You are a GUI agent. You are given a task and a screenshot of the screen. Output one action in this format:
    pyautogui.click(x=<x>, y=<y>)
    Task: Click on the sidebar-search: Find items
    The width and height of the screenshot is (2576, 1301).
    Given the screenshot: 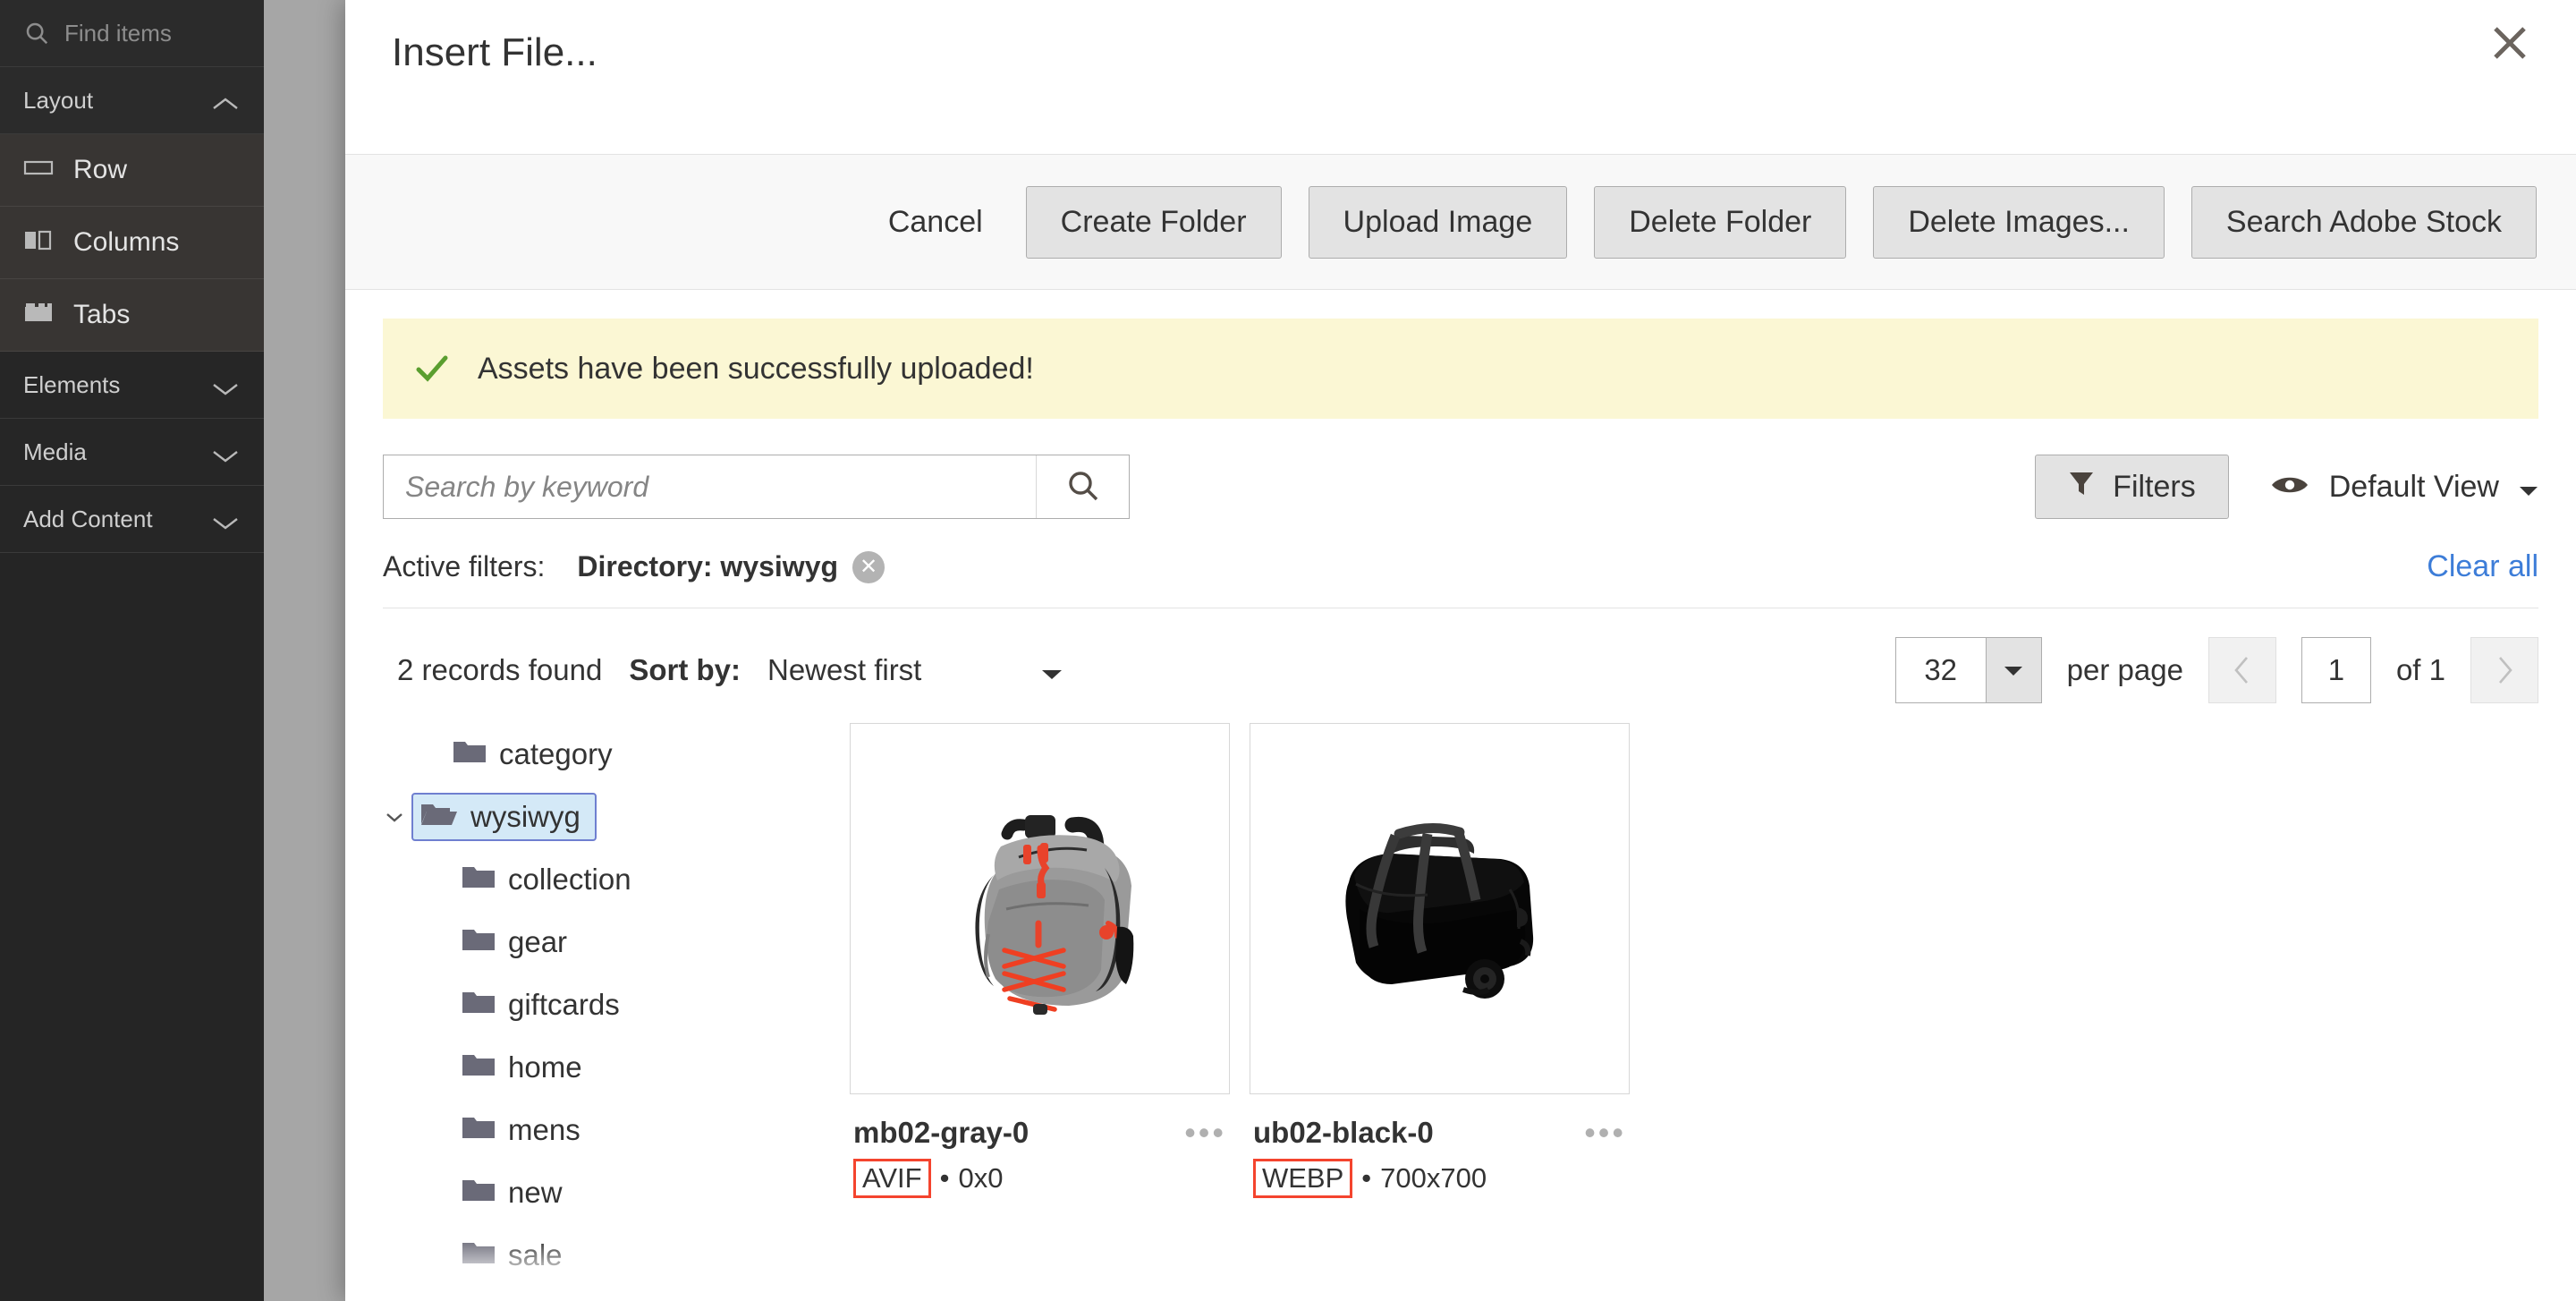 What is the action you would take?
    pyautogui.click(x=132, y=33)
    